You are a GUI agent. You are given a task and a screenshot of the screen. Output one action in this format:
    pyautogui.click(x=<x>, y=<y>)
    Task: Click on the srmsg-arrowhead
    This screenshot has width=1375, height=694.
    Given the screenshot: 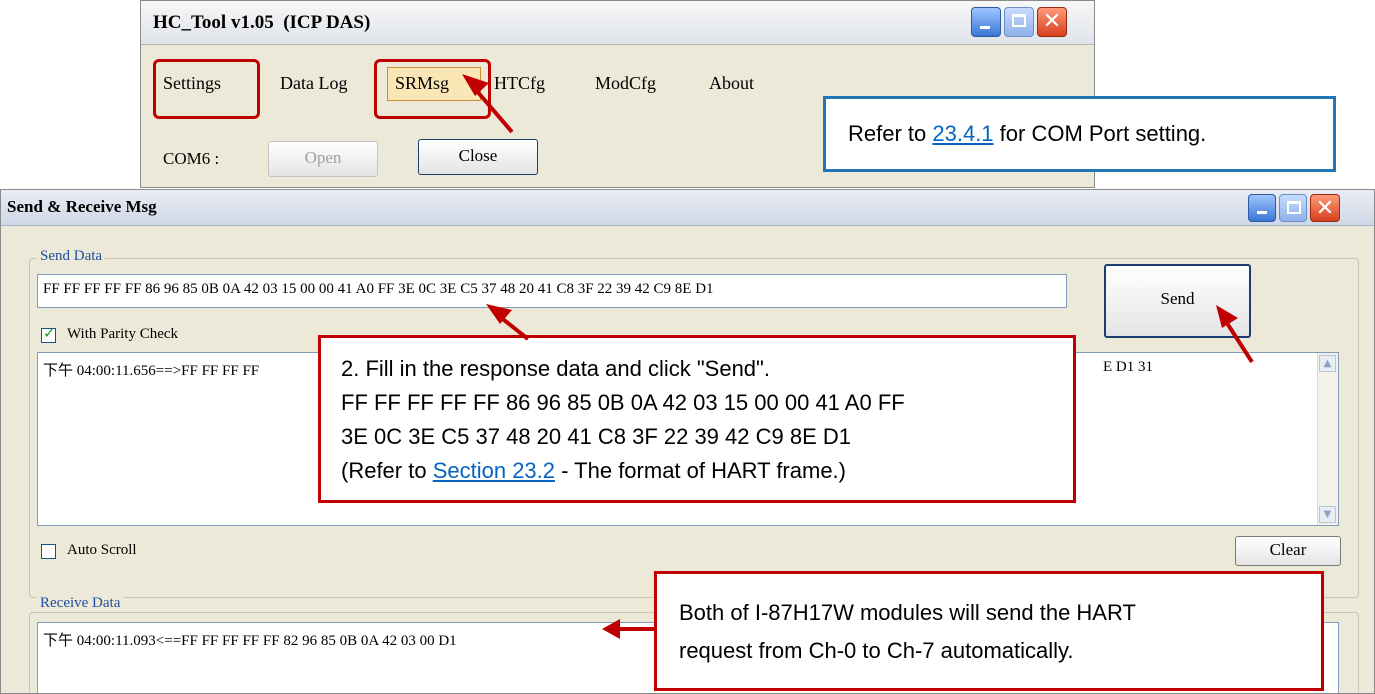 What is the action you would take?
    pyautogui.click(x=475, y=85)
    